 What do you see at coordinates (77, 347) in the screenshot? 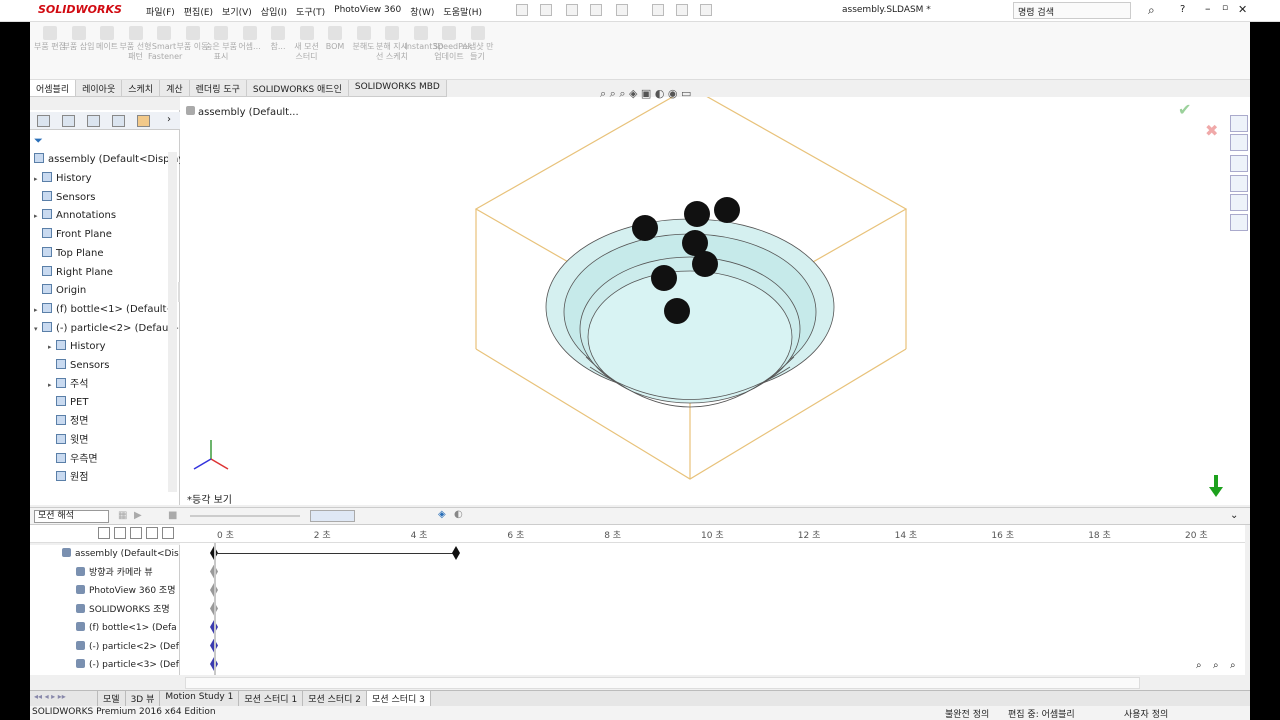
I see `tree-item: ▸ History` at bounding box center [77, 347].